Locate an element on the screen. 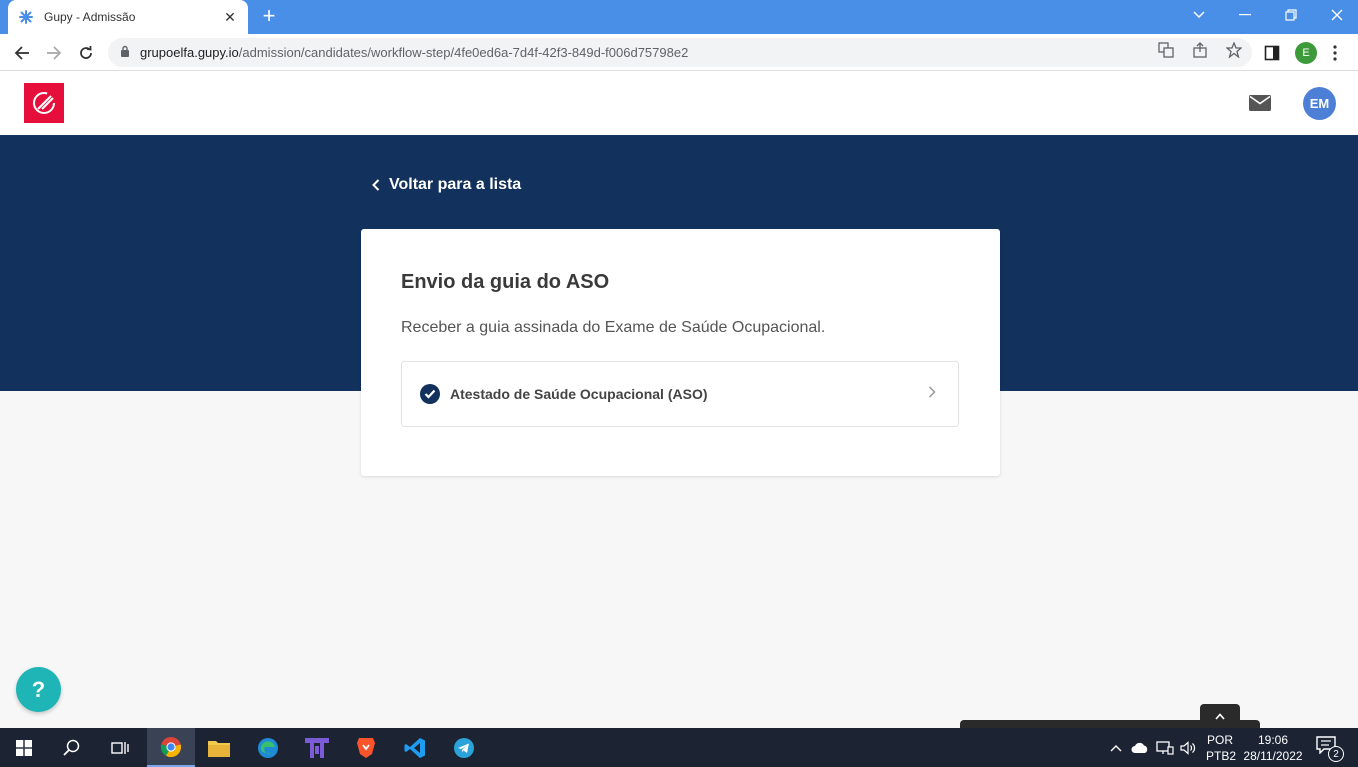 The image size is (1358, 767). back-to-list-label: Voltar para a lista is located at coordinates (455, 184).